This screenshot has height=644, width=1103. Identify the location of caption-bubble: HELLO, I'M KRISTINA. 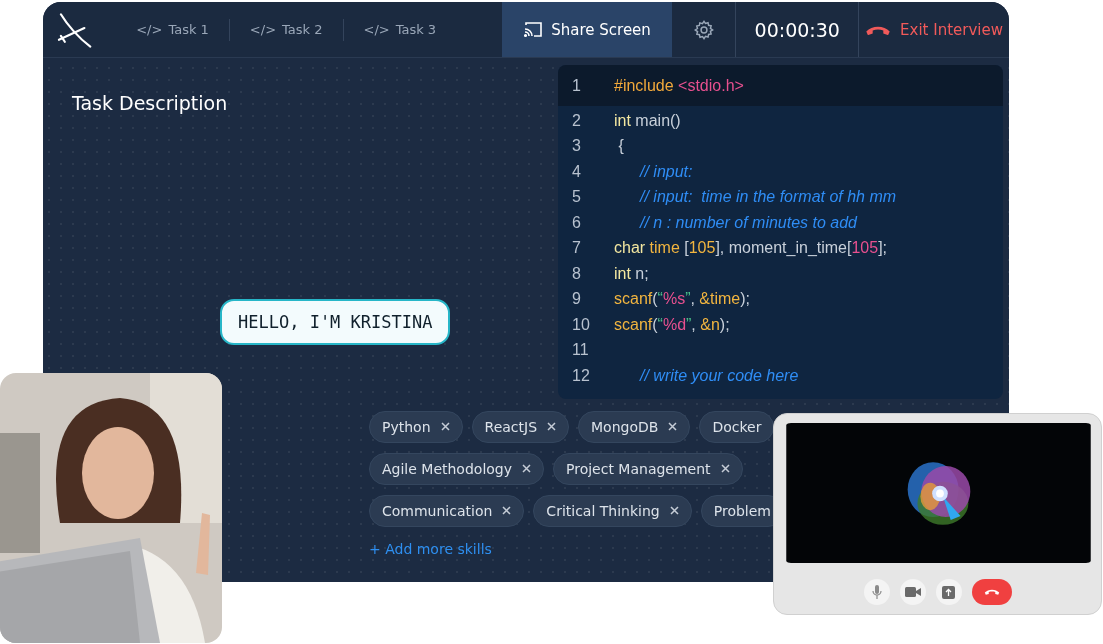
(335, 322).